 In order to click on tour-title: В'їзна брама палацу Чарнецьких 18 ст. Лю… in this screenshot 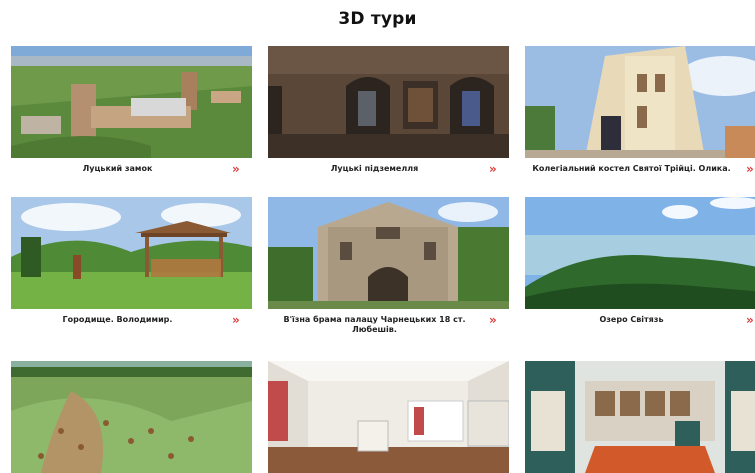, I will do `click(374, 325)`.